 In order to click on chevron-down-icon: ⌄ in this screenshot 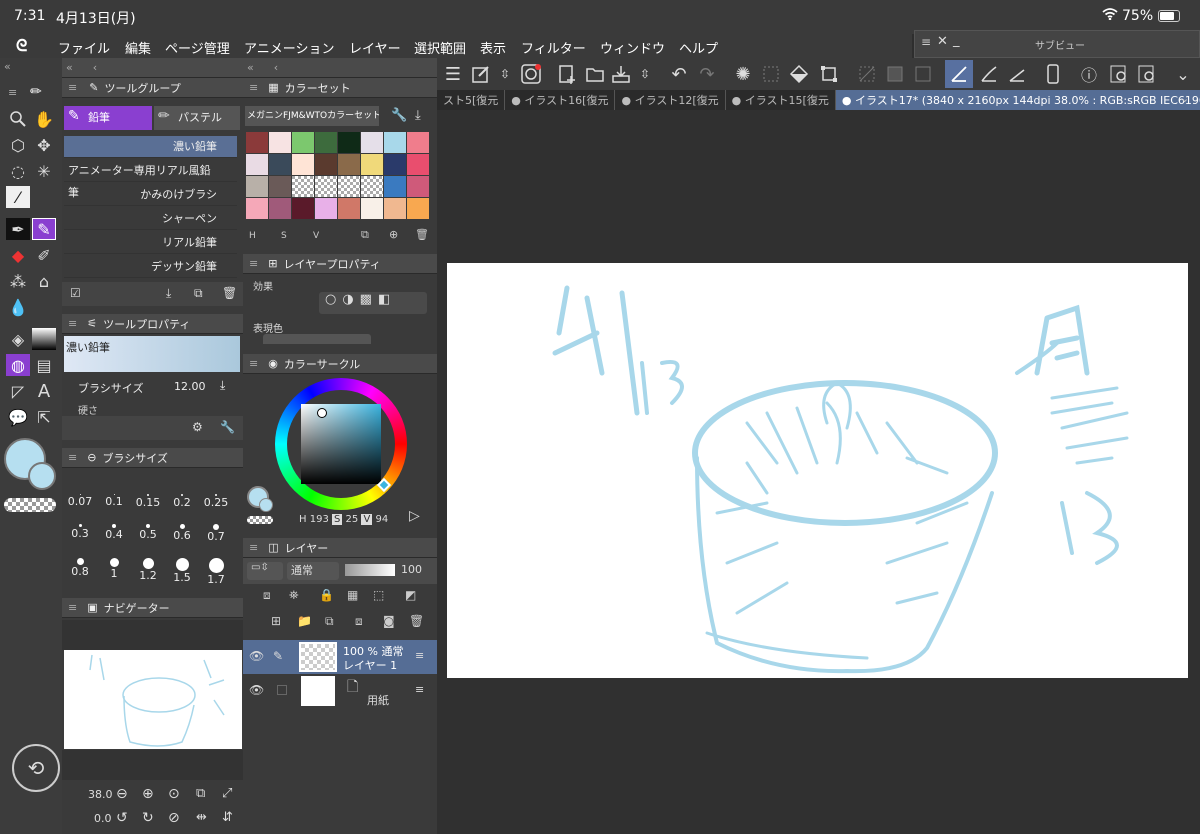, I will do `click(1183, 74)`.